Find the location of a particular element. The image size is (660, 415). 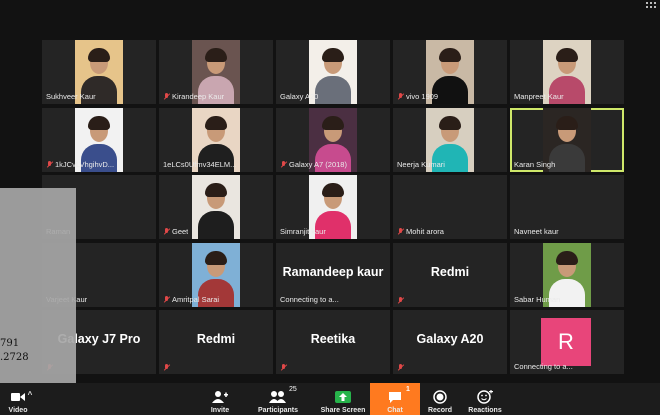

participant-tile: Simranjit kaur is located at coordinates (333, 207).